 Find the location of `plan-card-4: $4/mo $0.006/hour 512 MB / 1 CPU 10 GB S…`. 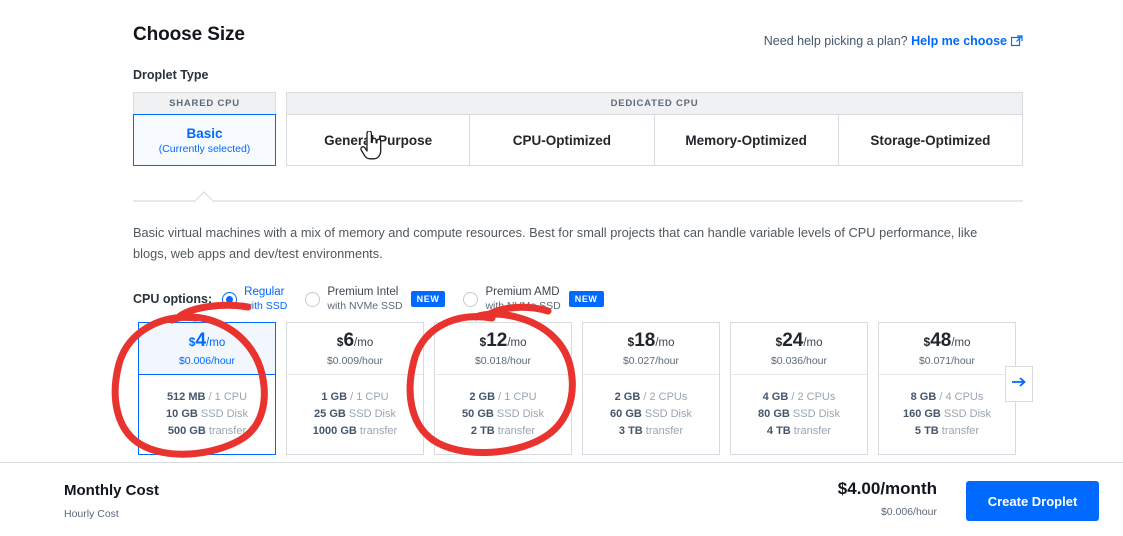

plan-card-4: $4/mo $0.006/hour 512 MB / 1 CPU 10 GB S… is located at coordinates (207, 388).